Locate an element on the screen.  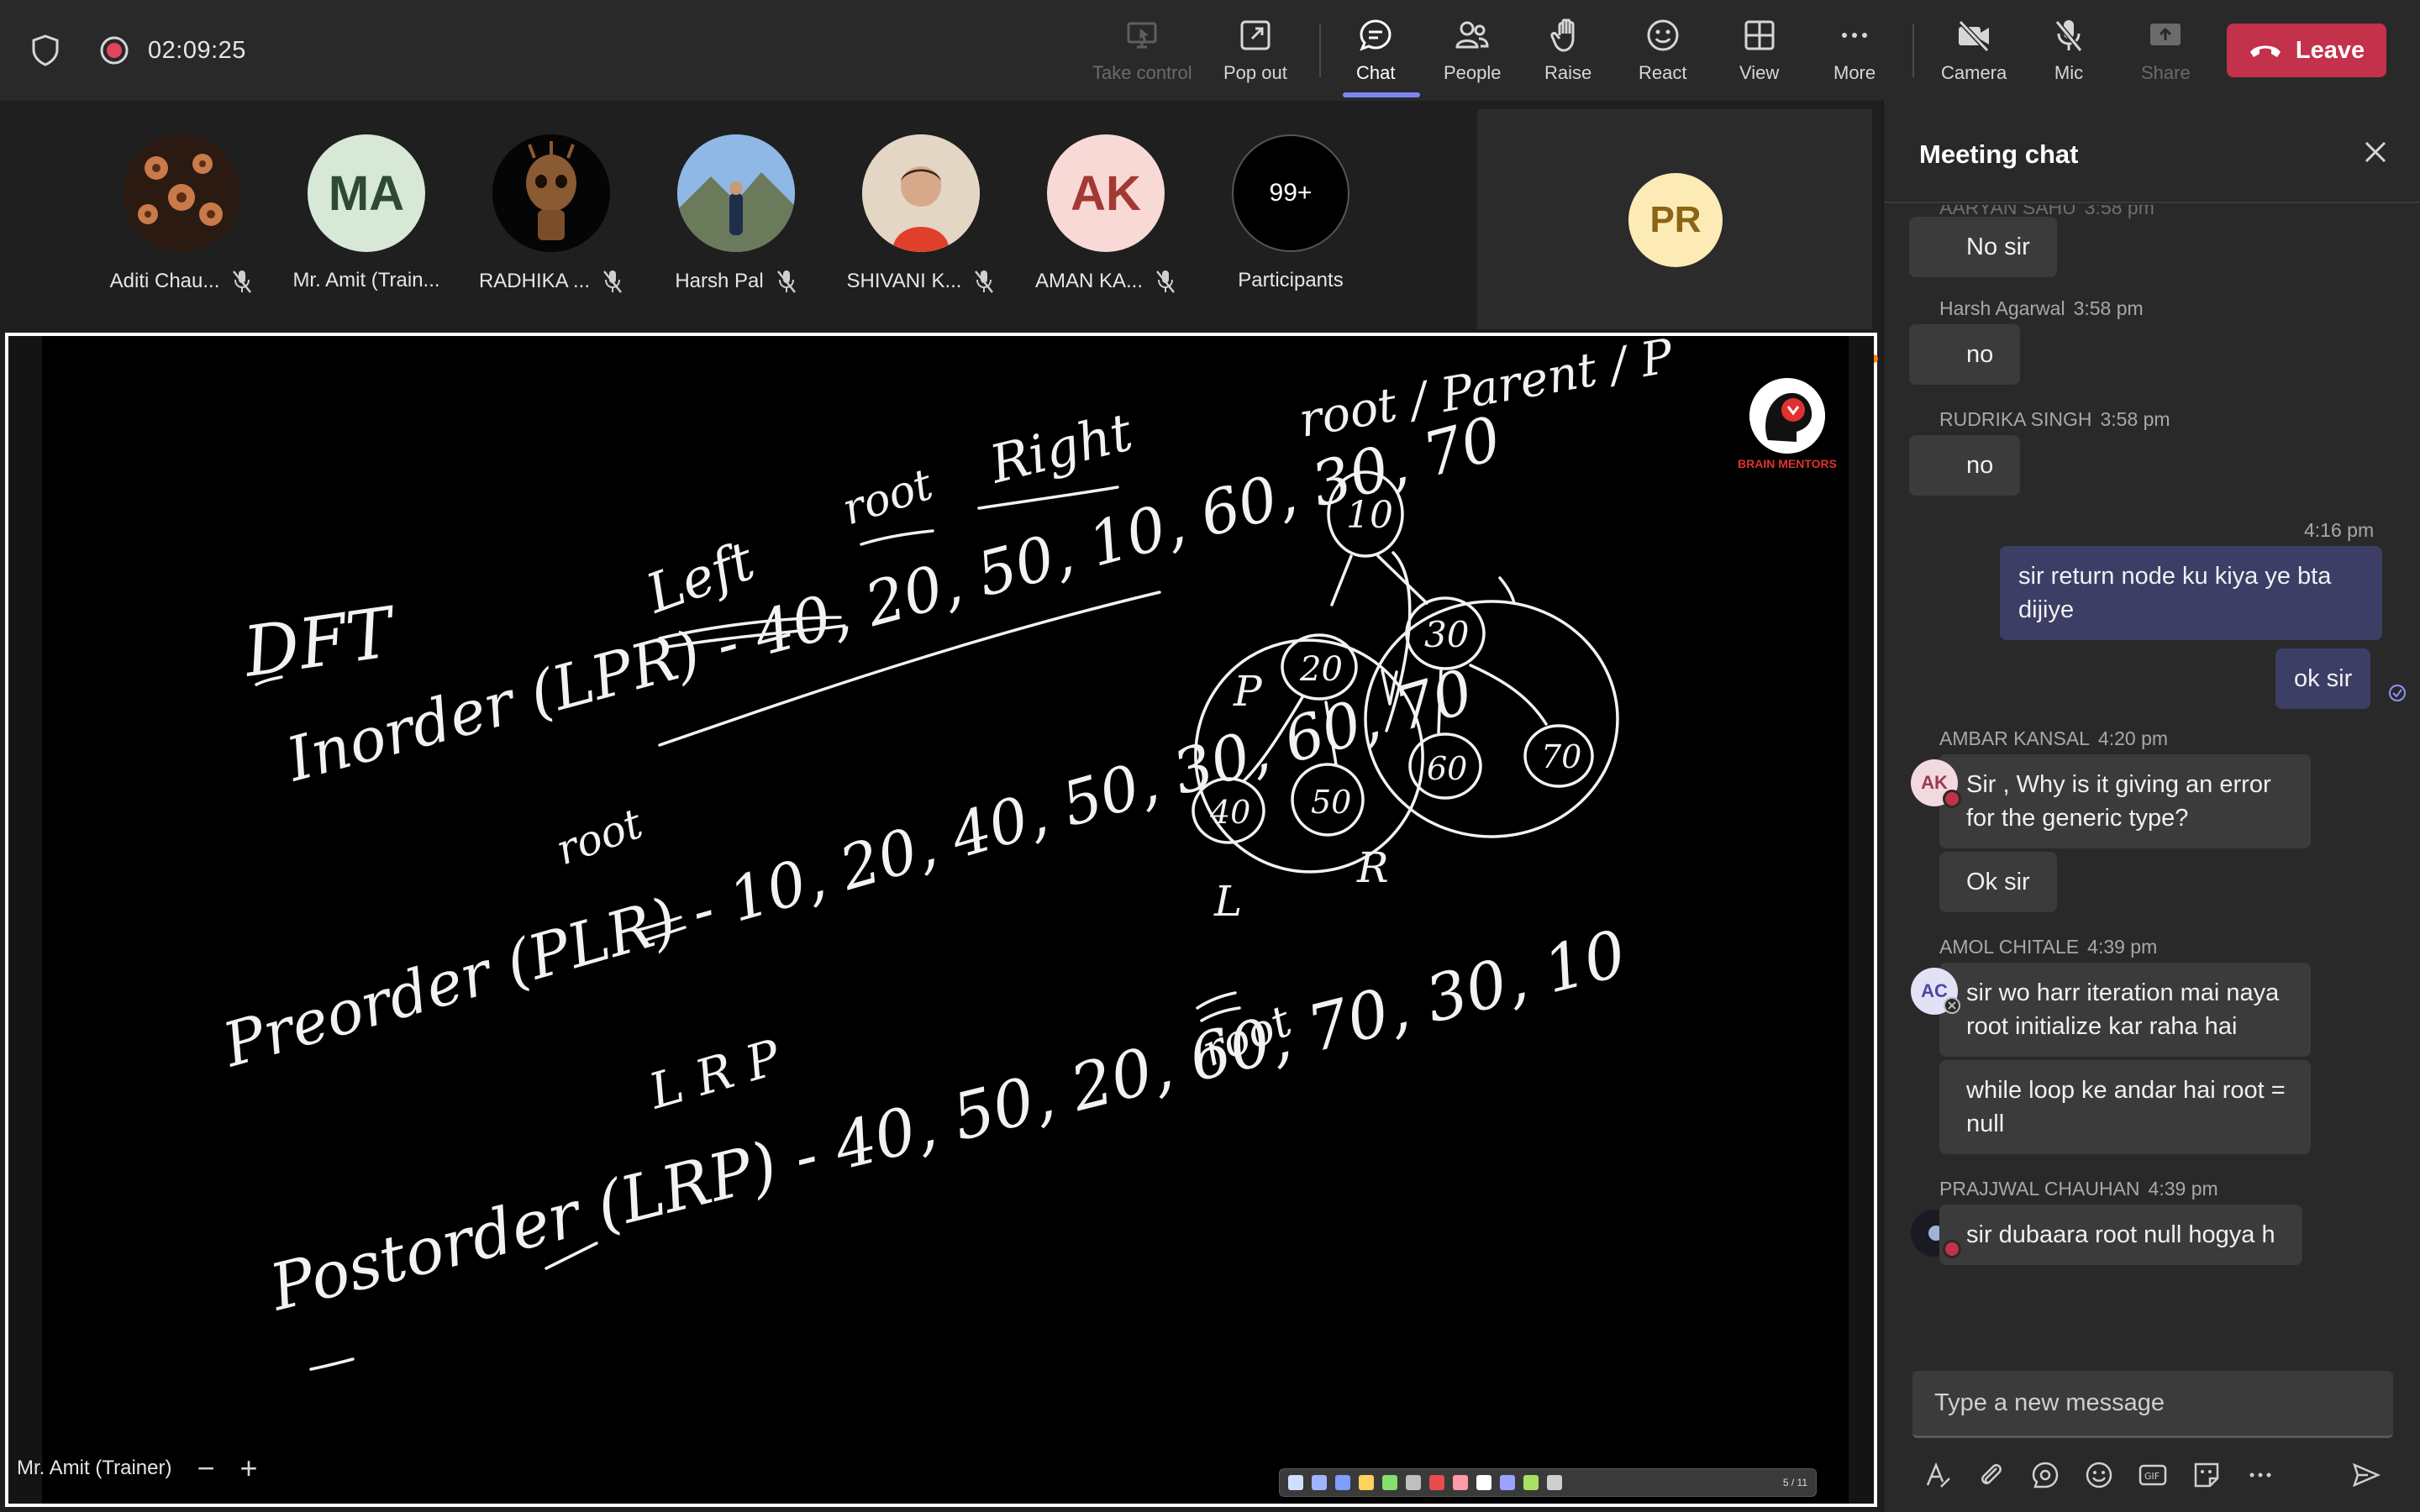
message-meta: PRAJJWAL CHAUHAN 4:39 pm is located at coordinates (2079, 1189).